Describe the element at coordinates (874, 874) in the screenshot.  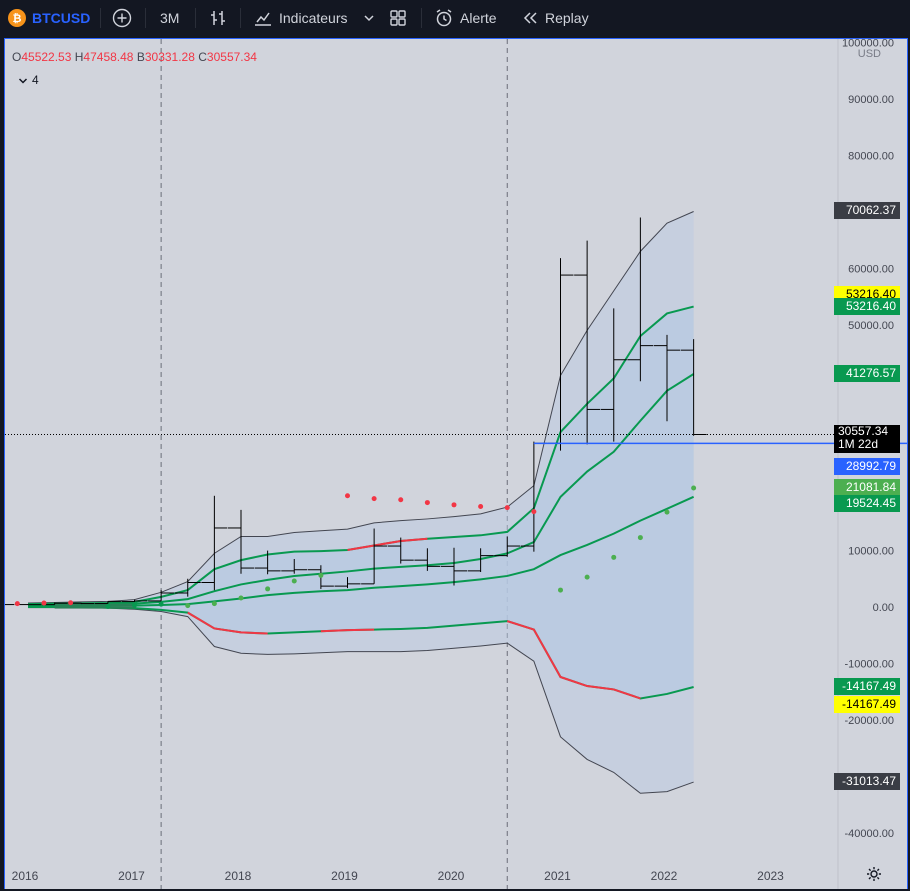
I see `settings-gear-icon` at that location.